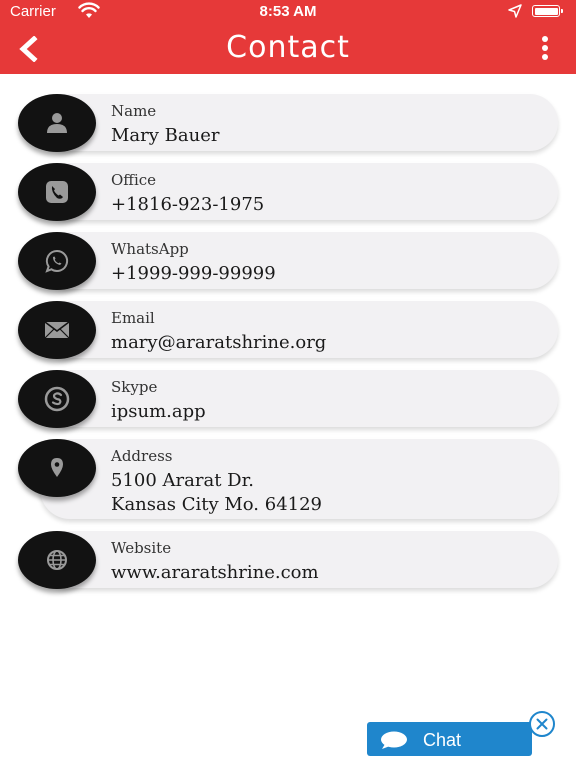 This screenshot has height=768, width=576. I want to click on close-icon, so click(542, 724).